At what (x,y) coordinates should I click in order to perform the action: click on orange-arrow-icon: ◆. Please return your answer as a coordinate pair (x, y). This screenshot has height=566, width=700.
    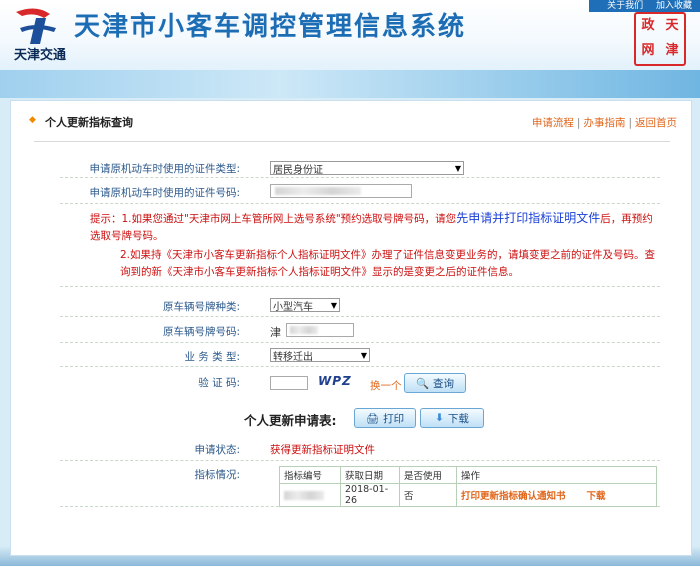
    Looking at the image, I should click on (32, 120).